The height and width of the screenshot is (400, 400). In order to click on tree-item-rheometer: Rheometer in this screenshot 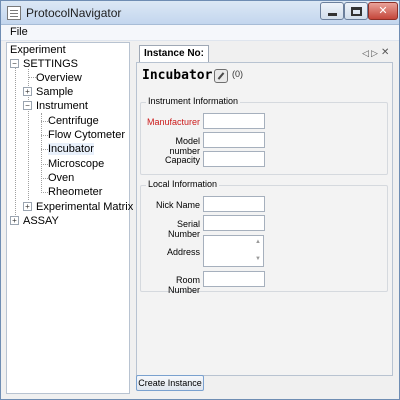, I will do `click(75, 192)`.